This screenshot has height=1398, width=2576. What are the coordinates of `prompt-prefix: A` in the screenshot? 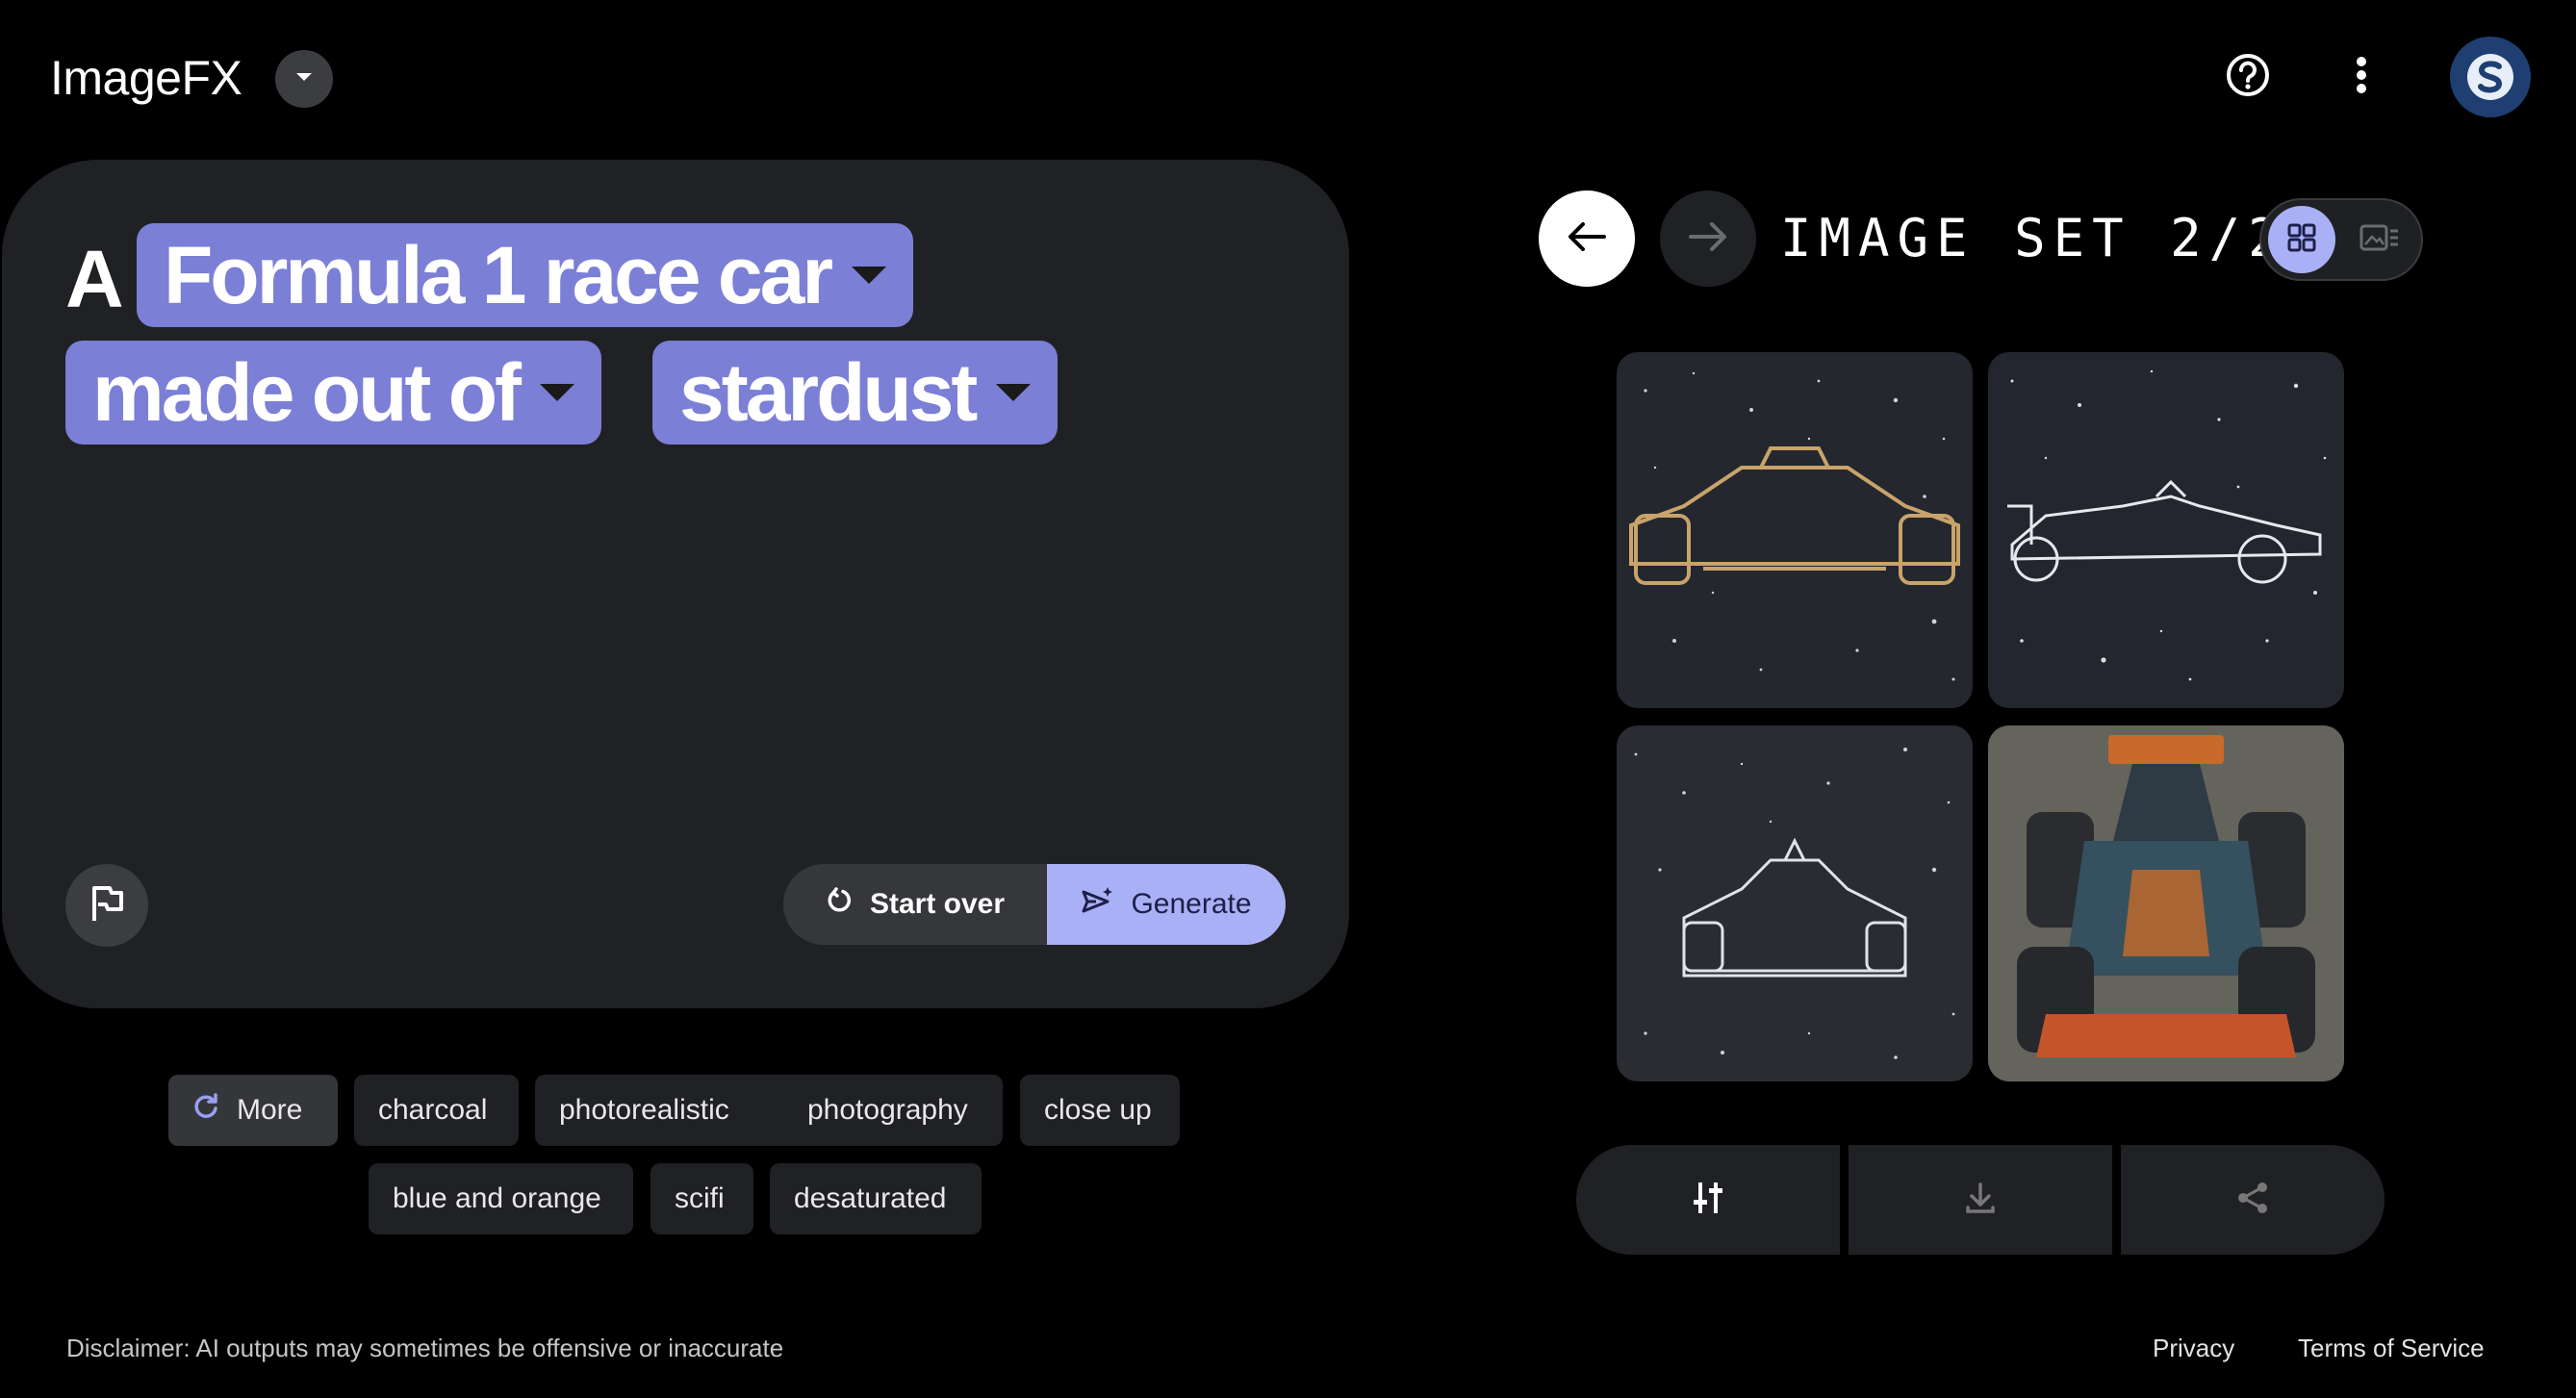 It's located at (94, 279).